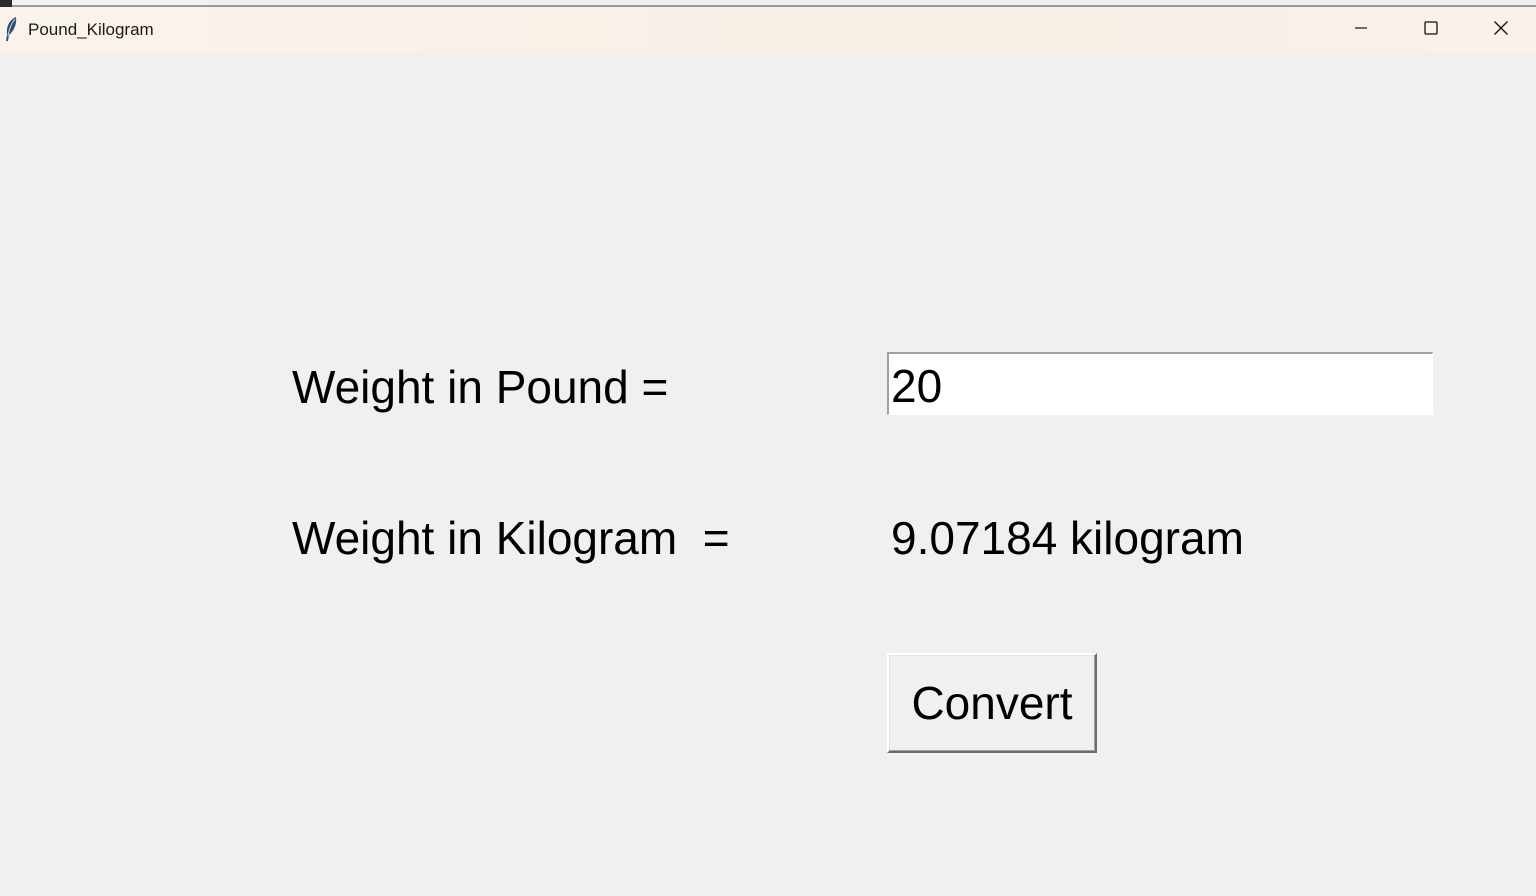 The width and height of the screenshot is (1536, 896). I want to click on kilogram-result: 9.07184 kilogram, so click(1067, 538).